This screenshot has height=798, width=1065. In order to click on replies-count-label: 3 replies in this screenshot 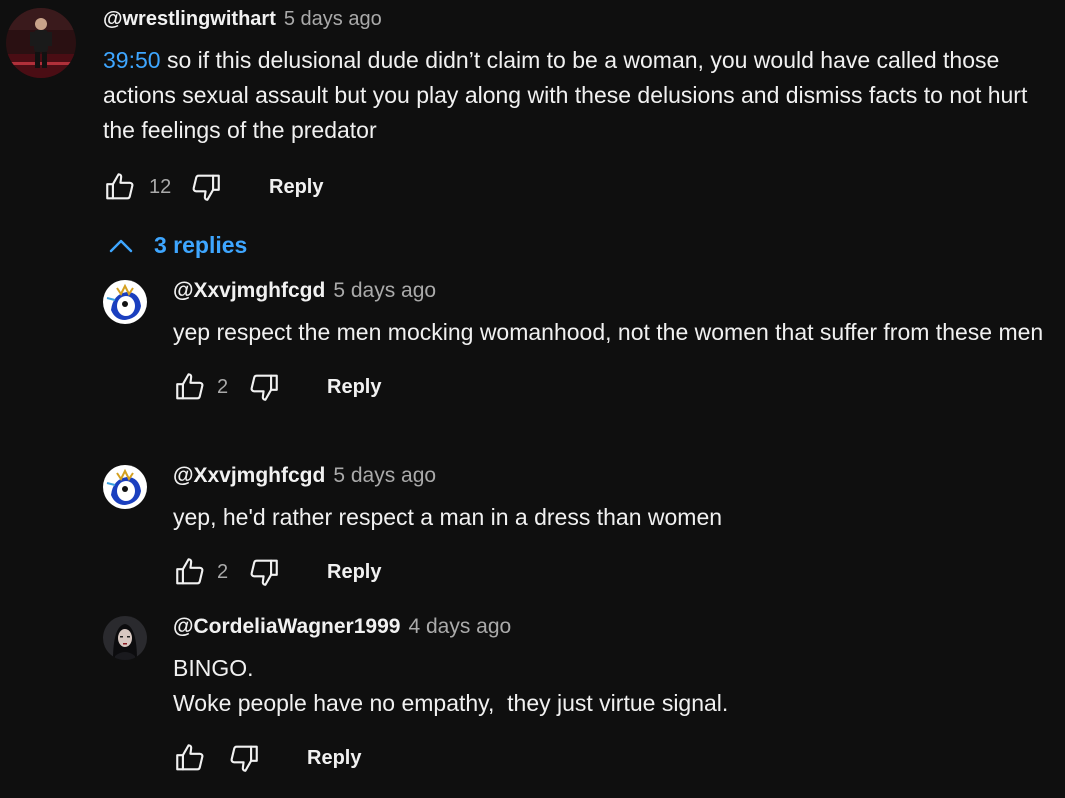, I will do `click(201, 245)`.